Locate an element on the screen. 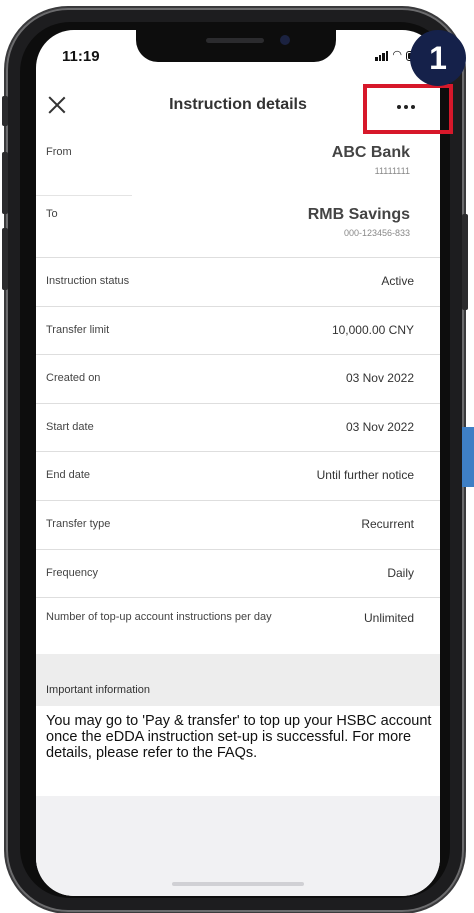  detail-label: Start date is located at coordinates (70, 426).